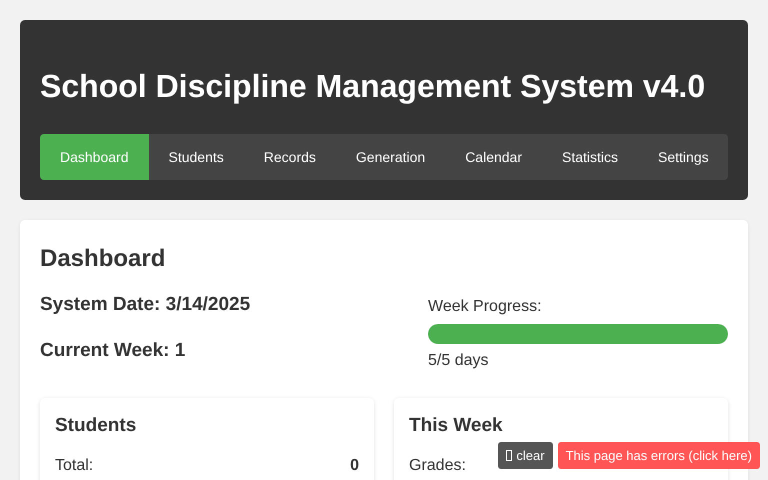 This screenshot has width=768, height=480. I want to click on stat-label: Grades:, so click(437, 466).